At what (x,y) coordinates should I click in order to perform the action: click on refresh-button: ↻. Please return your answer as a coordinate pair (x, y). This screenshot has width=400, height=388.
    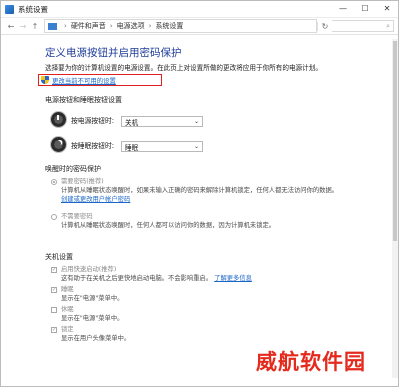
    Looking at the image, I should click on (324, 26).